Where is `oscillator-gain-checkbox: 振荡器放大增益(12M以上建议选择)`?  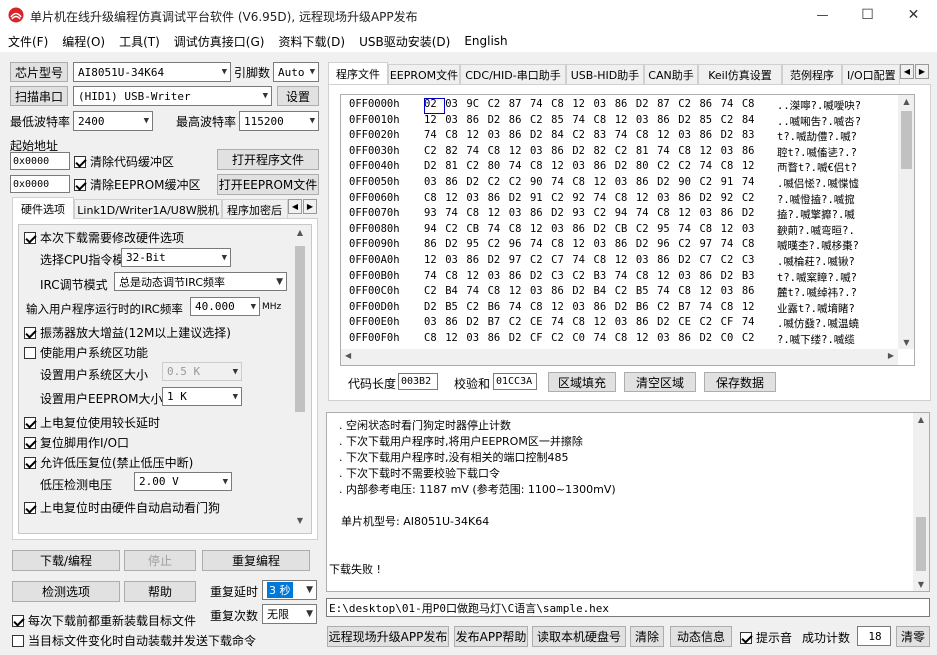
oscillator-gain-checkbox: 振荡器放大增益(12M以上建议选择) is located at coordinates (127, 332).